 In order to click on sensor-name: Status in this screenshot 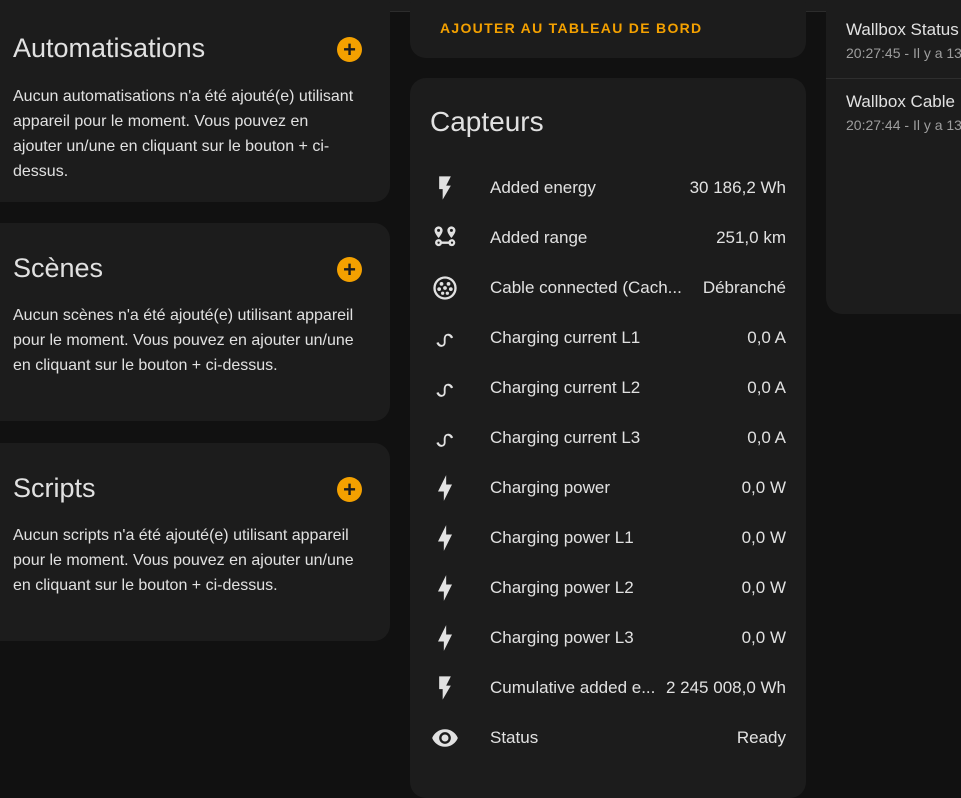, I will do `click(514, 737)`.